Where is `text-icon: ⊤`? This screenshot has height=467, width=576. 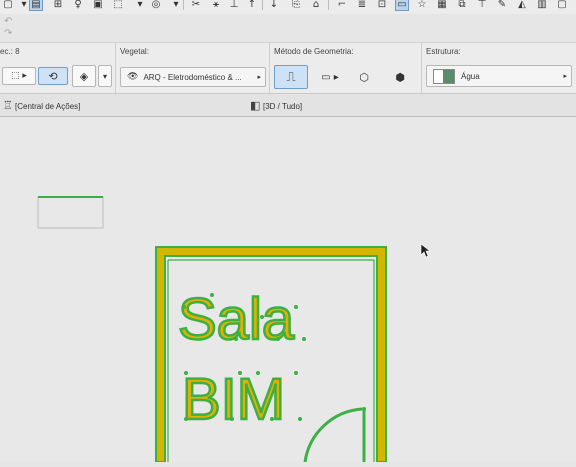 text-icon: ⊤ is located at coordinates (482, 5).